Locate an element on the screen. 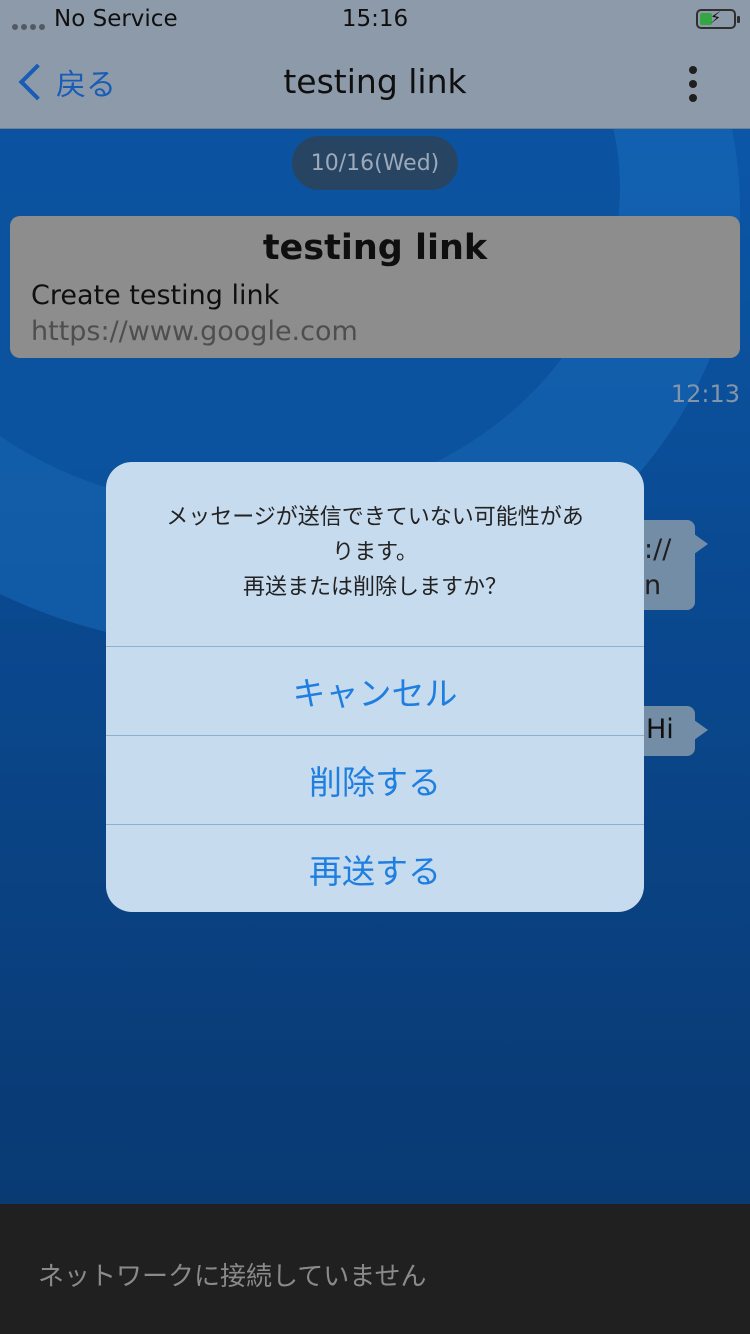 The width and height of the screenshot is (750, 1334). alert-message-line: 再送または削除しますか？ is located at coordinates (374, 587).